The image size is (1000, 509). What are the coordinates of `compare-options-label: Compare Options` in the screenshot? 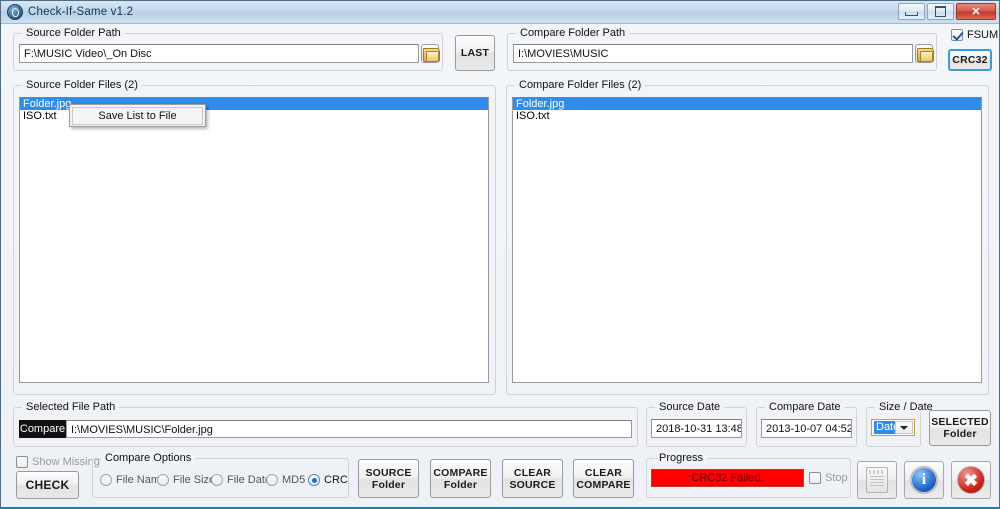 It's located at (148, 458).